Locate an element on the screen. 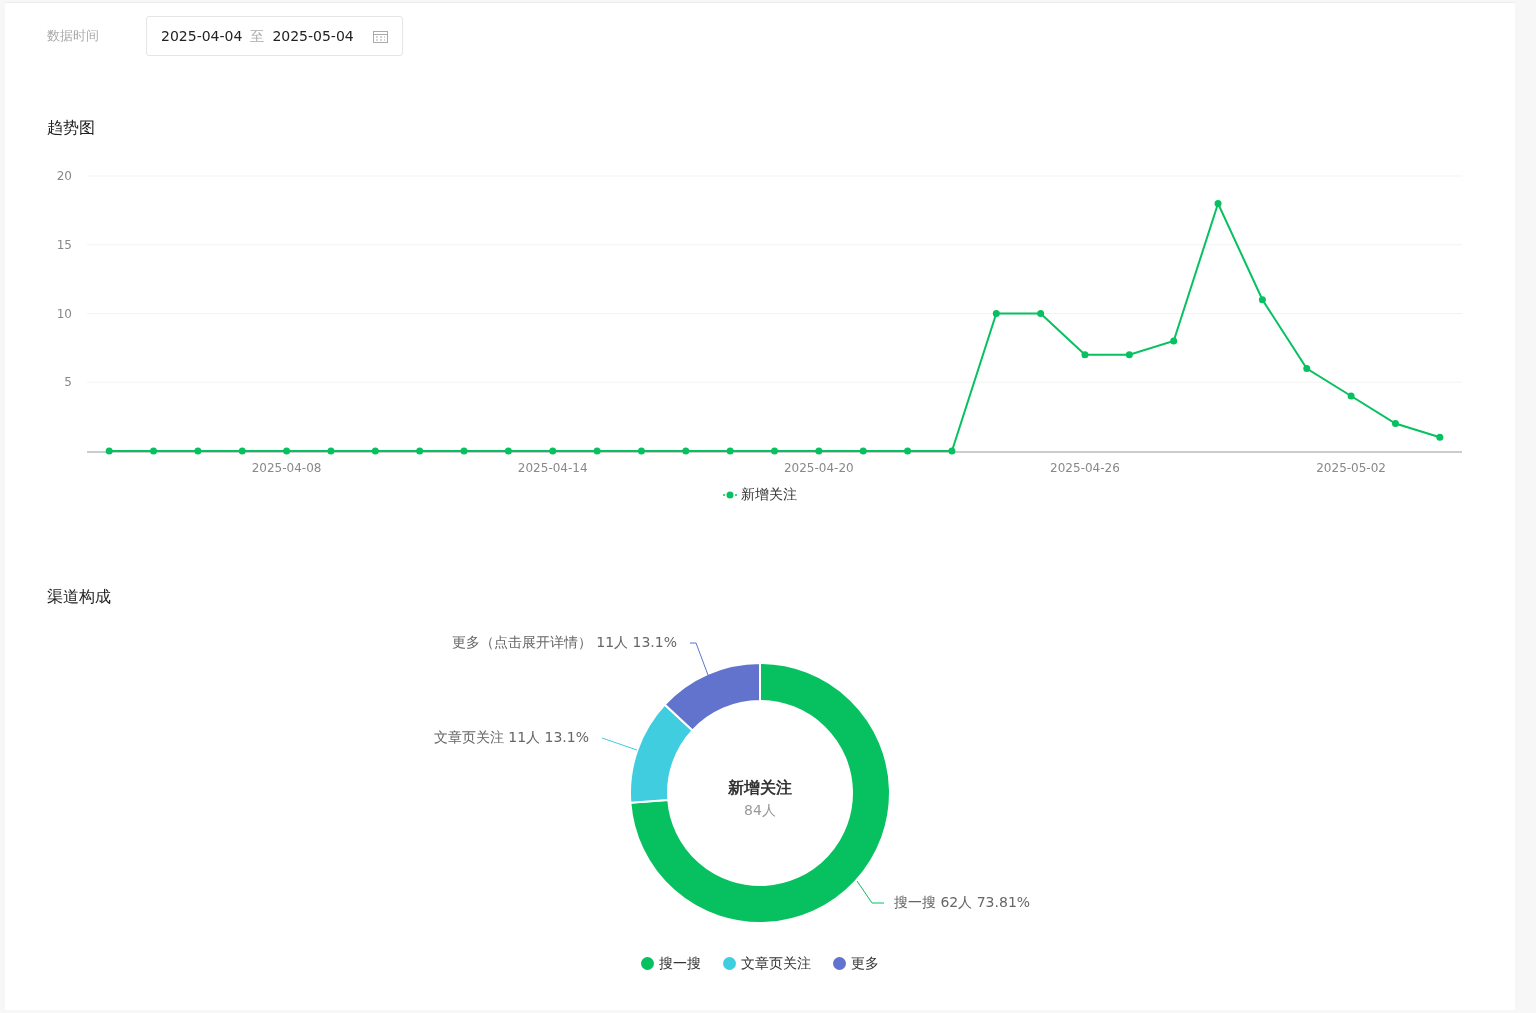 The width and height of the screenshot is (1536, 1013). slice-label: 搜一搜 62人 73.81% is located at coordinates (962, 902).